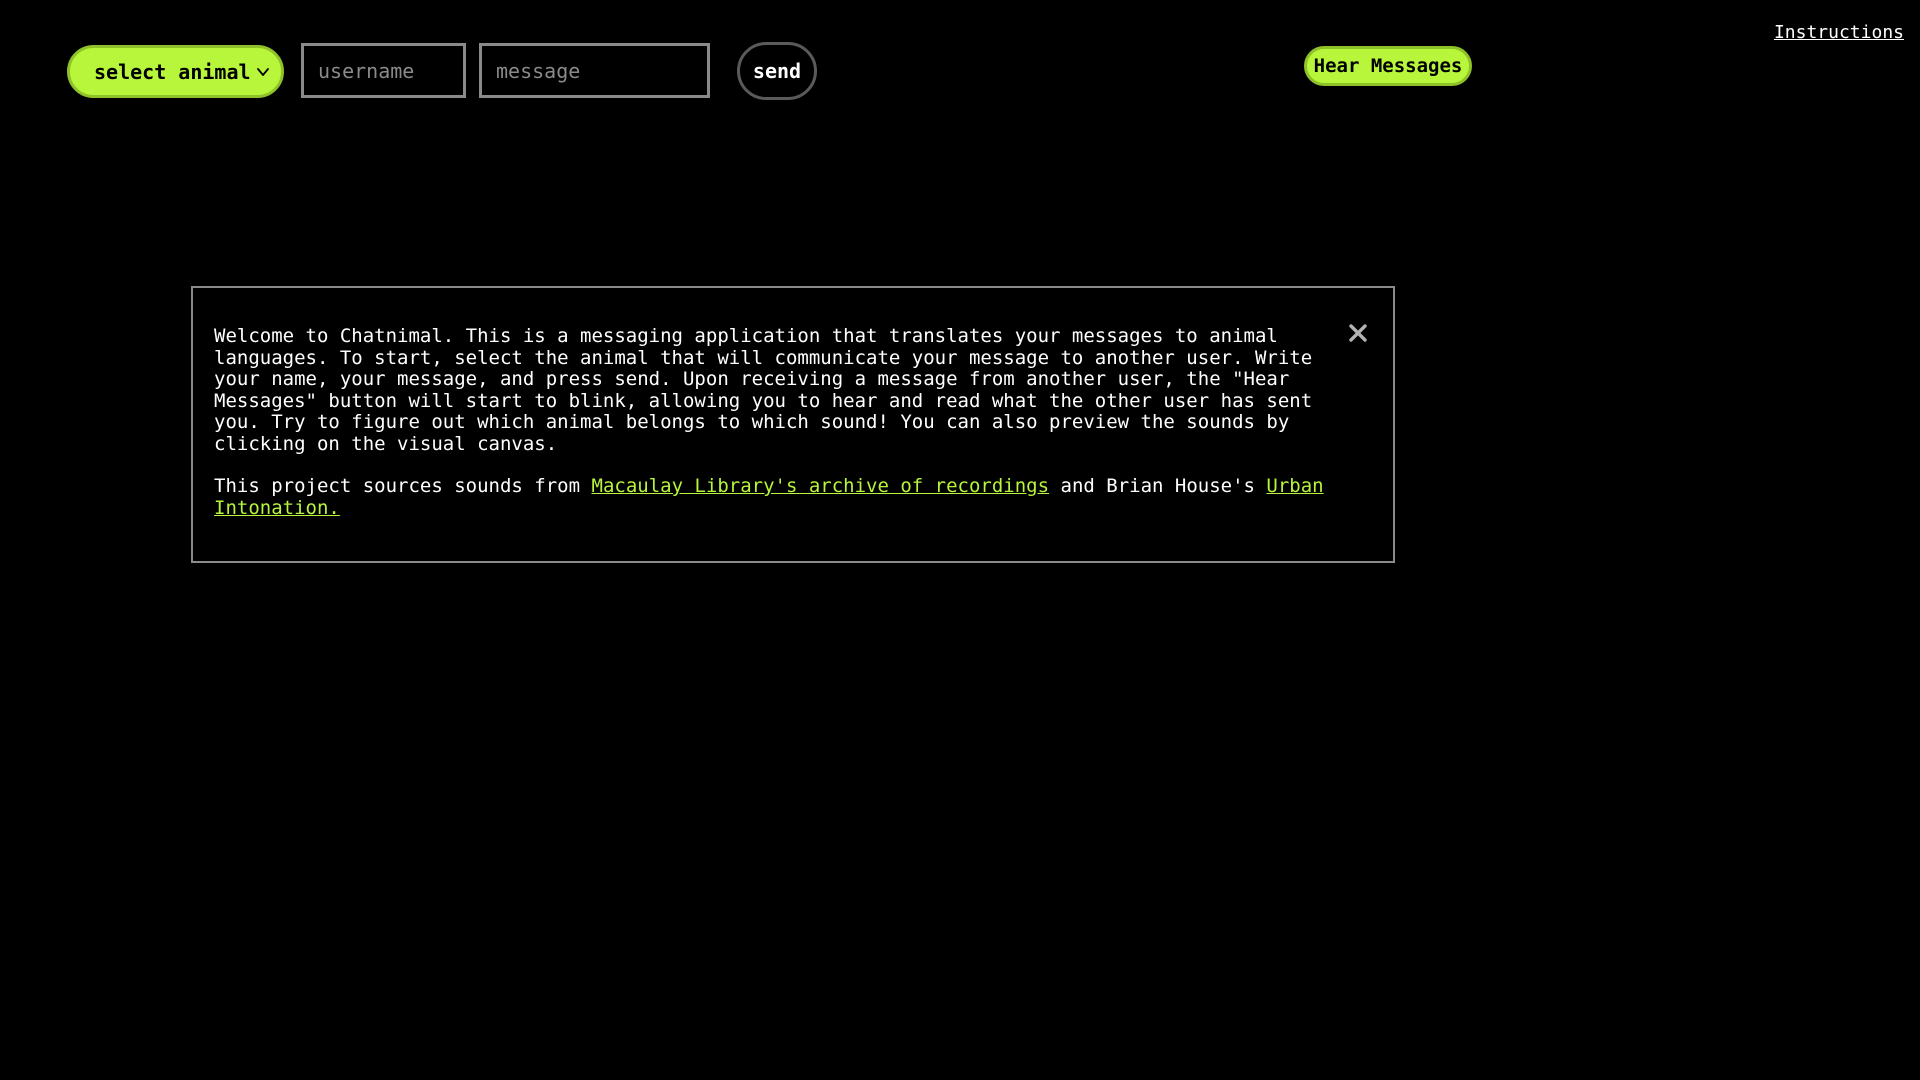 The height and width of the screenshot is (1080, 1920). What do you see at coordinates (263, 72) in the screenshot?
I see `chevron-down-icon` at bounding box center [263, 72].